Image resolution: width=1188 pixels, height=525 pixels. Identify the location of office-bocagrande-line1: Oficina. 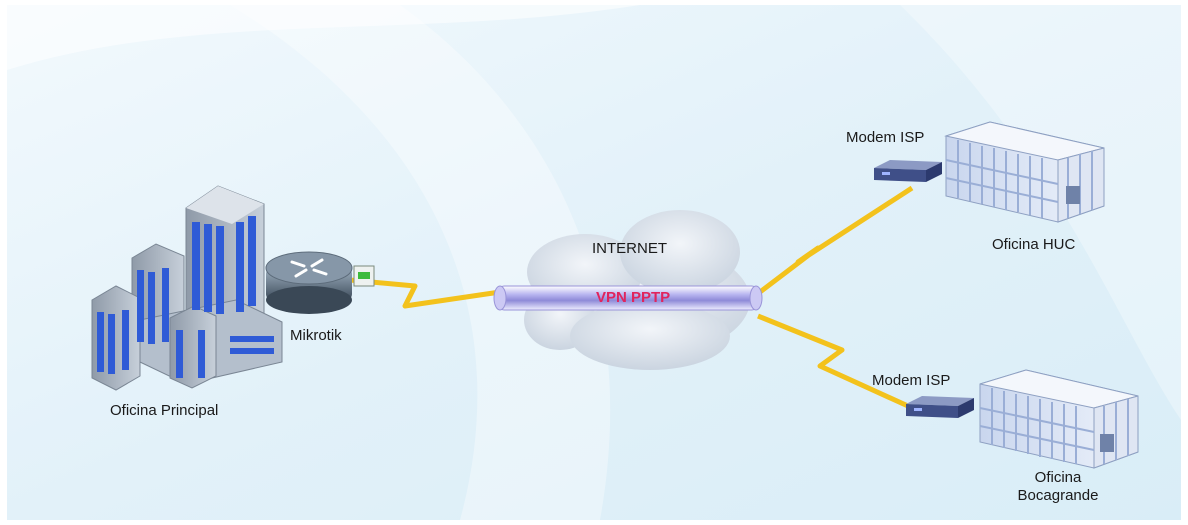
(1058, 477).